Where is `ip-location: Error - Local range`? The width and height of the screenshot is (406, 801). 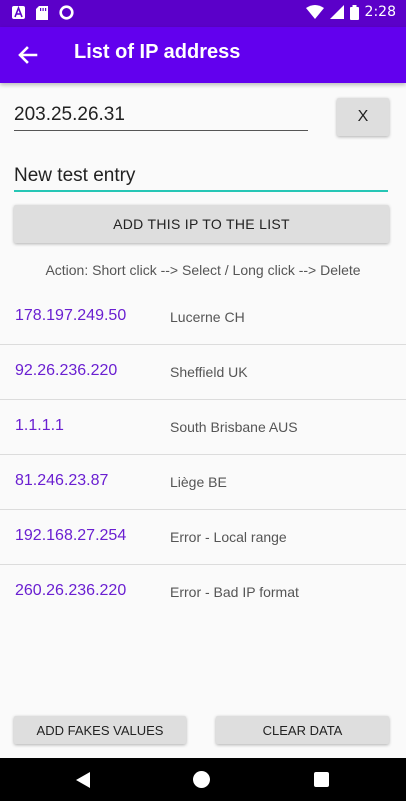 ip-location: Error - Local range is located at coordinates (228, 537).